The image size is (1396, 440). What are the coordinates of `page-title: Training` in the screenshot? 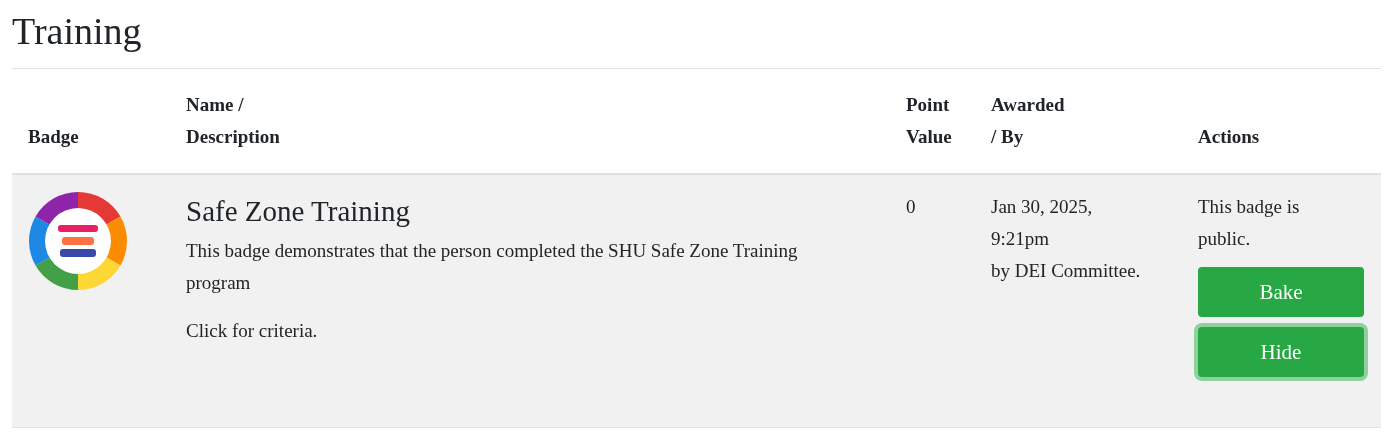 It's located at (77, 31).